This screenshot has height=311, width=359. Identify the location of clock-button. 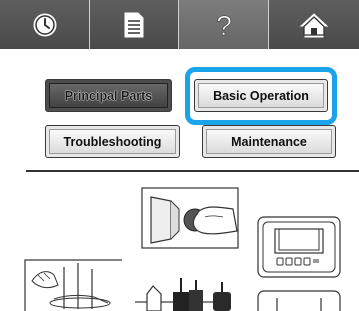
(45, 24).